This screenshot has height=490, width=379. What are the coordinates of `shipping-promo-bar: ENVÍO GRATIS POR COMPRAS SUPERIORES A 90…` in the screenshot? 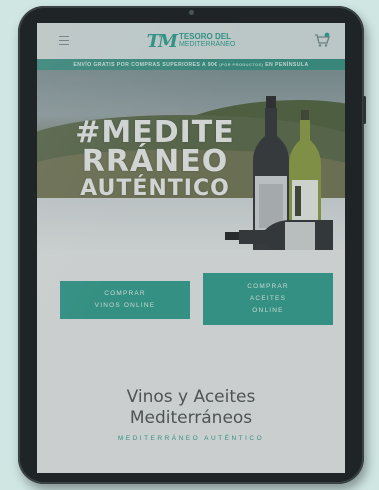 It's located at (191, 64).